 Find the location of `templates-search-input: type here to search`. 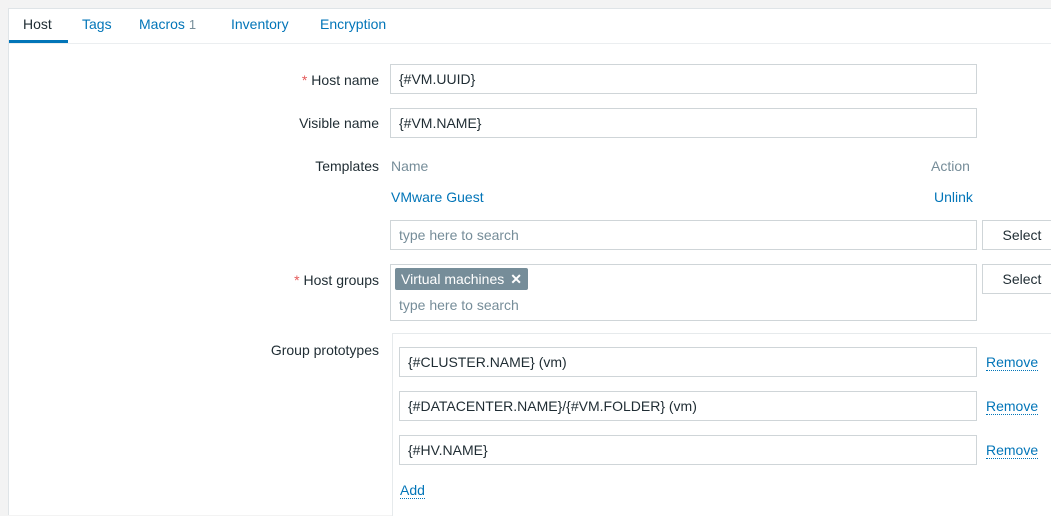

templates-search-input: type here to search is located at coordinates (683, 235).